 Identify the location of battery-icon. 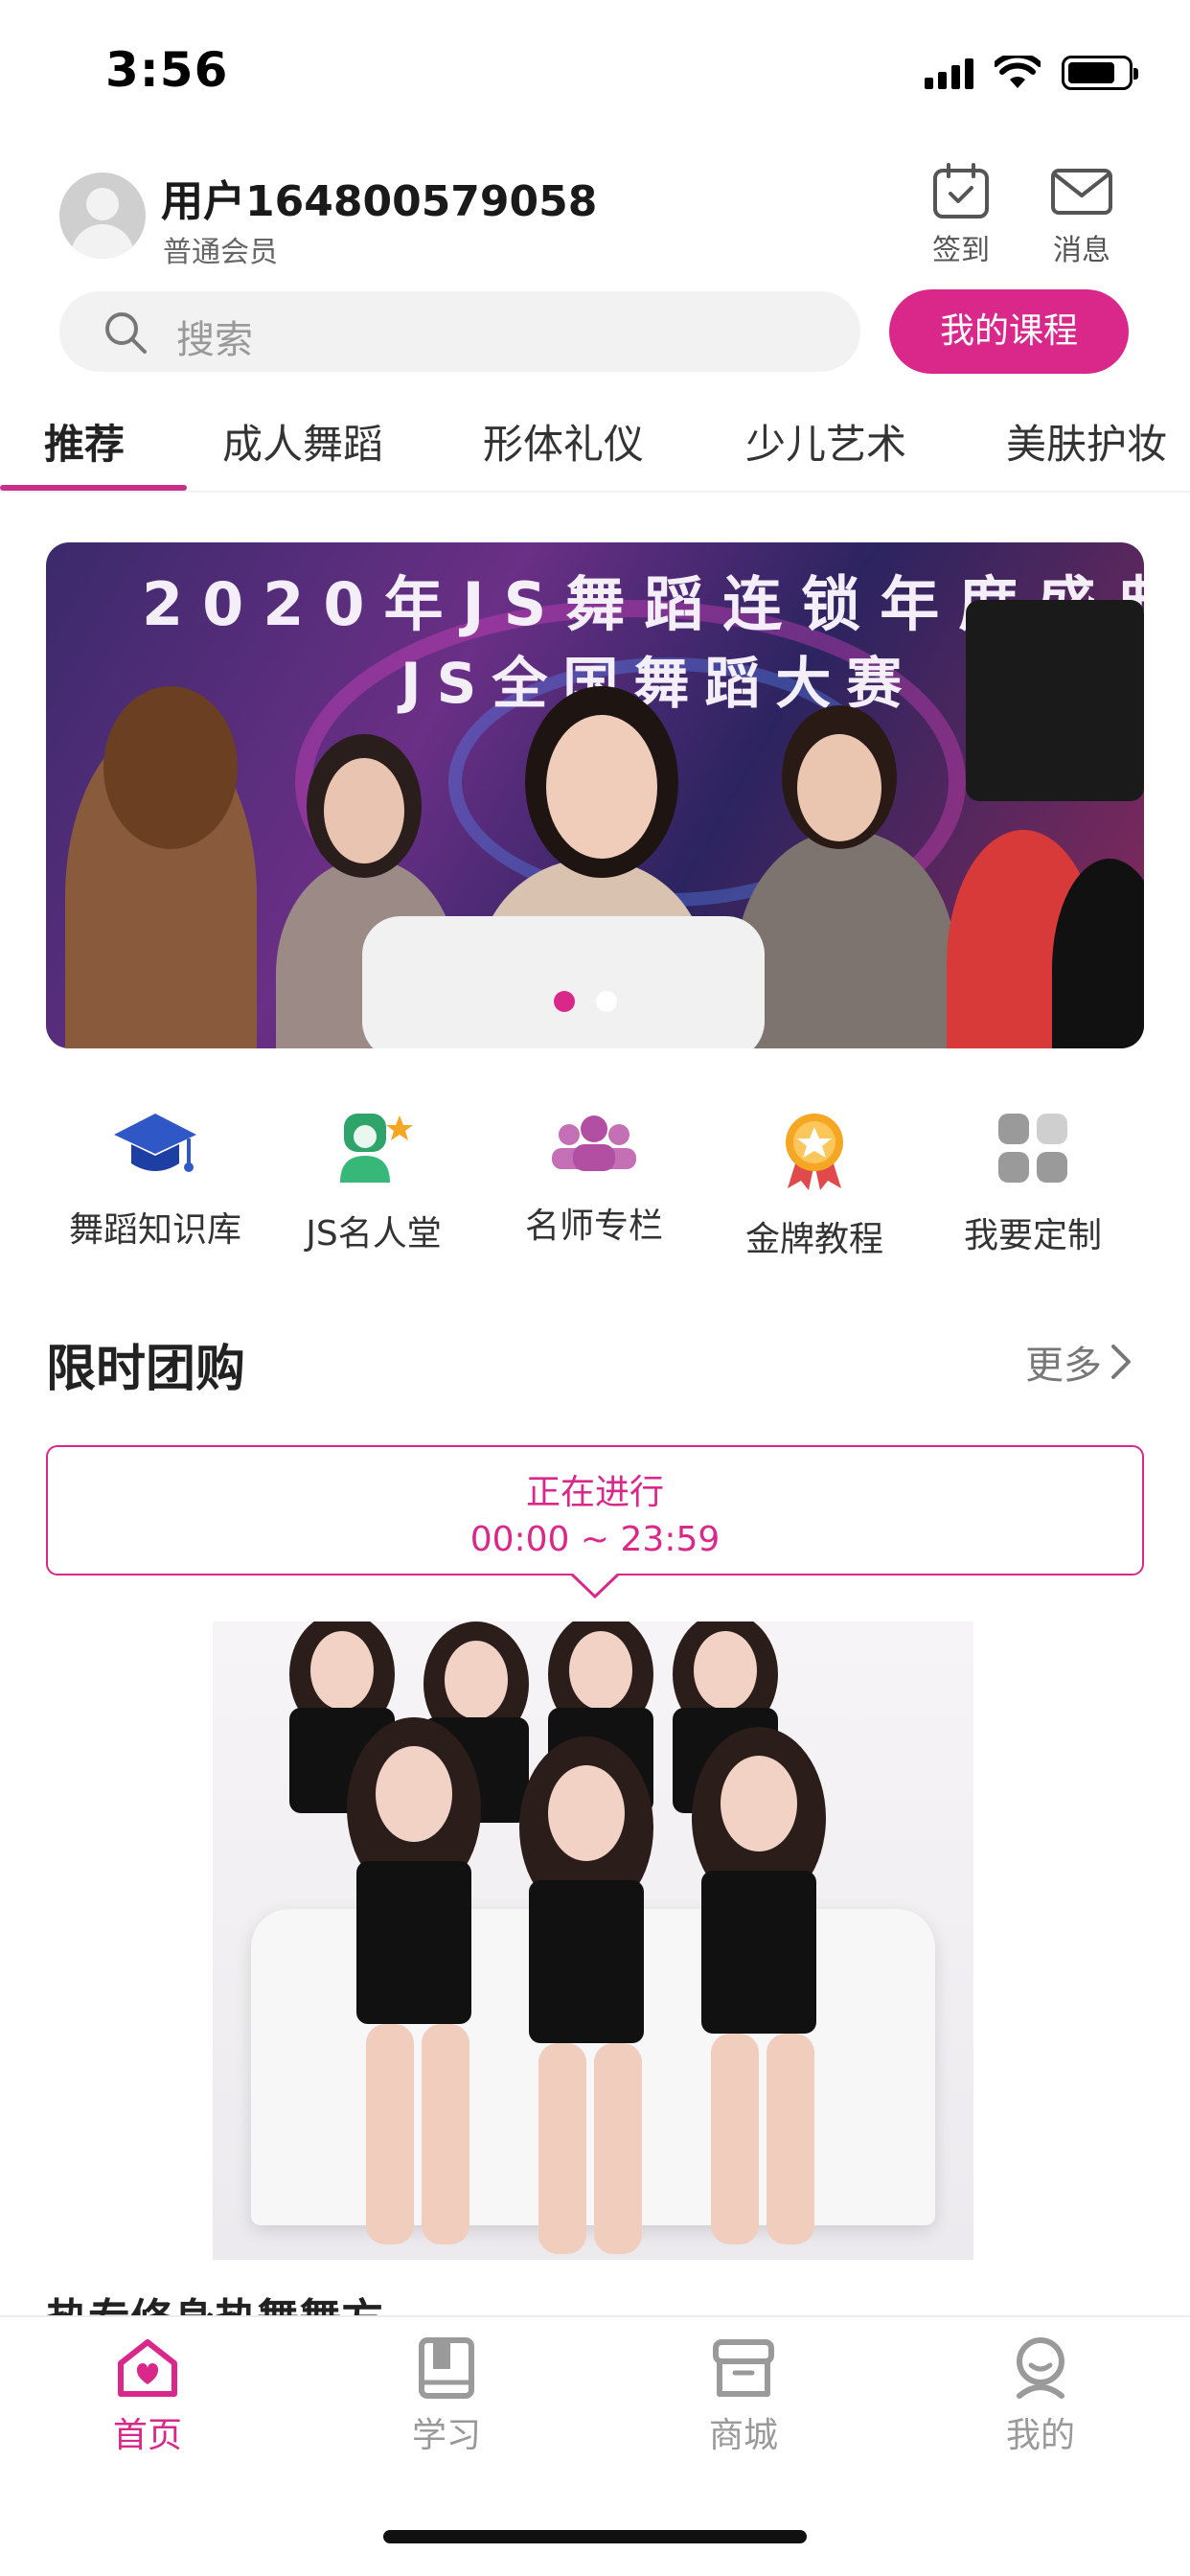
(1100, 73).